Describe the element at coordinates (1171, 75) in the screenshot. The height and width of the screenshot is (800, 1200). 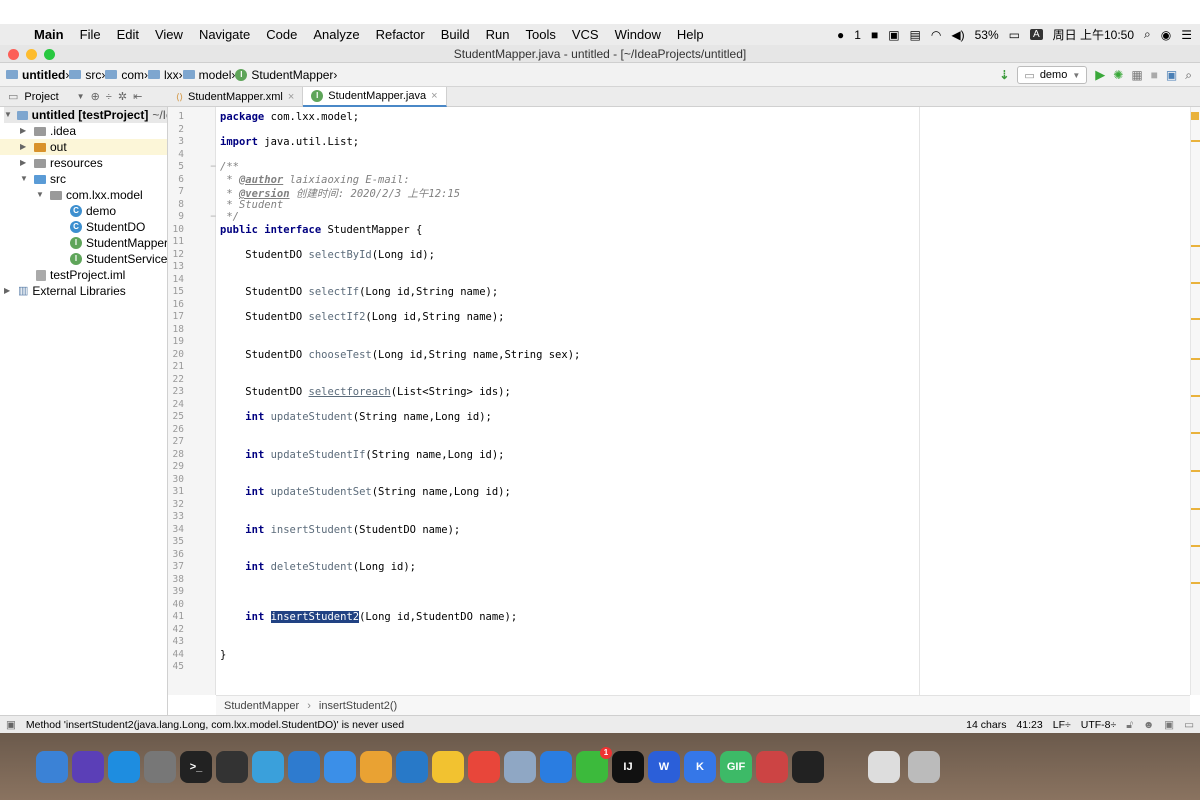
I see `project-structure-icon: ▣` at that location.